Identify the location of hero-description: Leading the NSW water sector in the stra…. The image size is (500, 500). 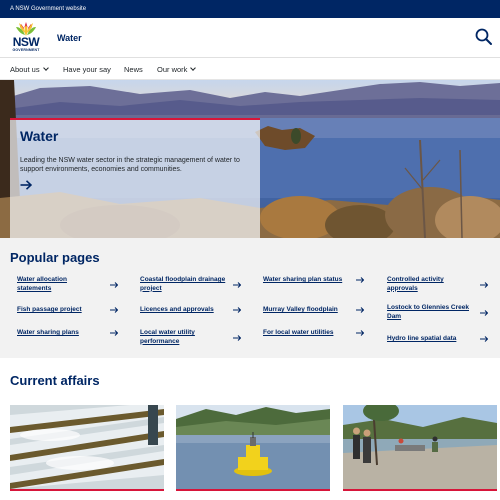
(130, 165).